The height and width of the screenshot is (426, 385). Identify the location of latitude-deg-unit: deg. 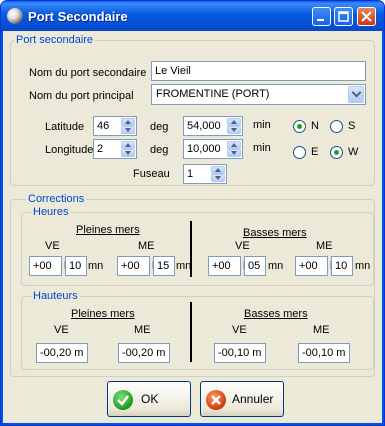
(159, 127).